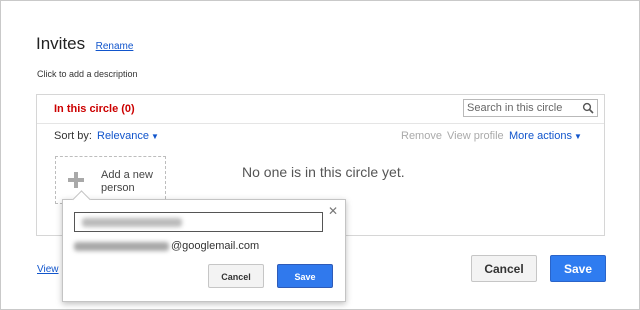 The width and height of the screenshot is (640, 310). I want to click on redacted-email-user, so click(121, 246).